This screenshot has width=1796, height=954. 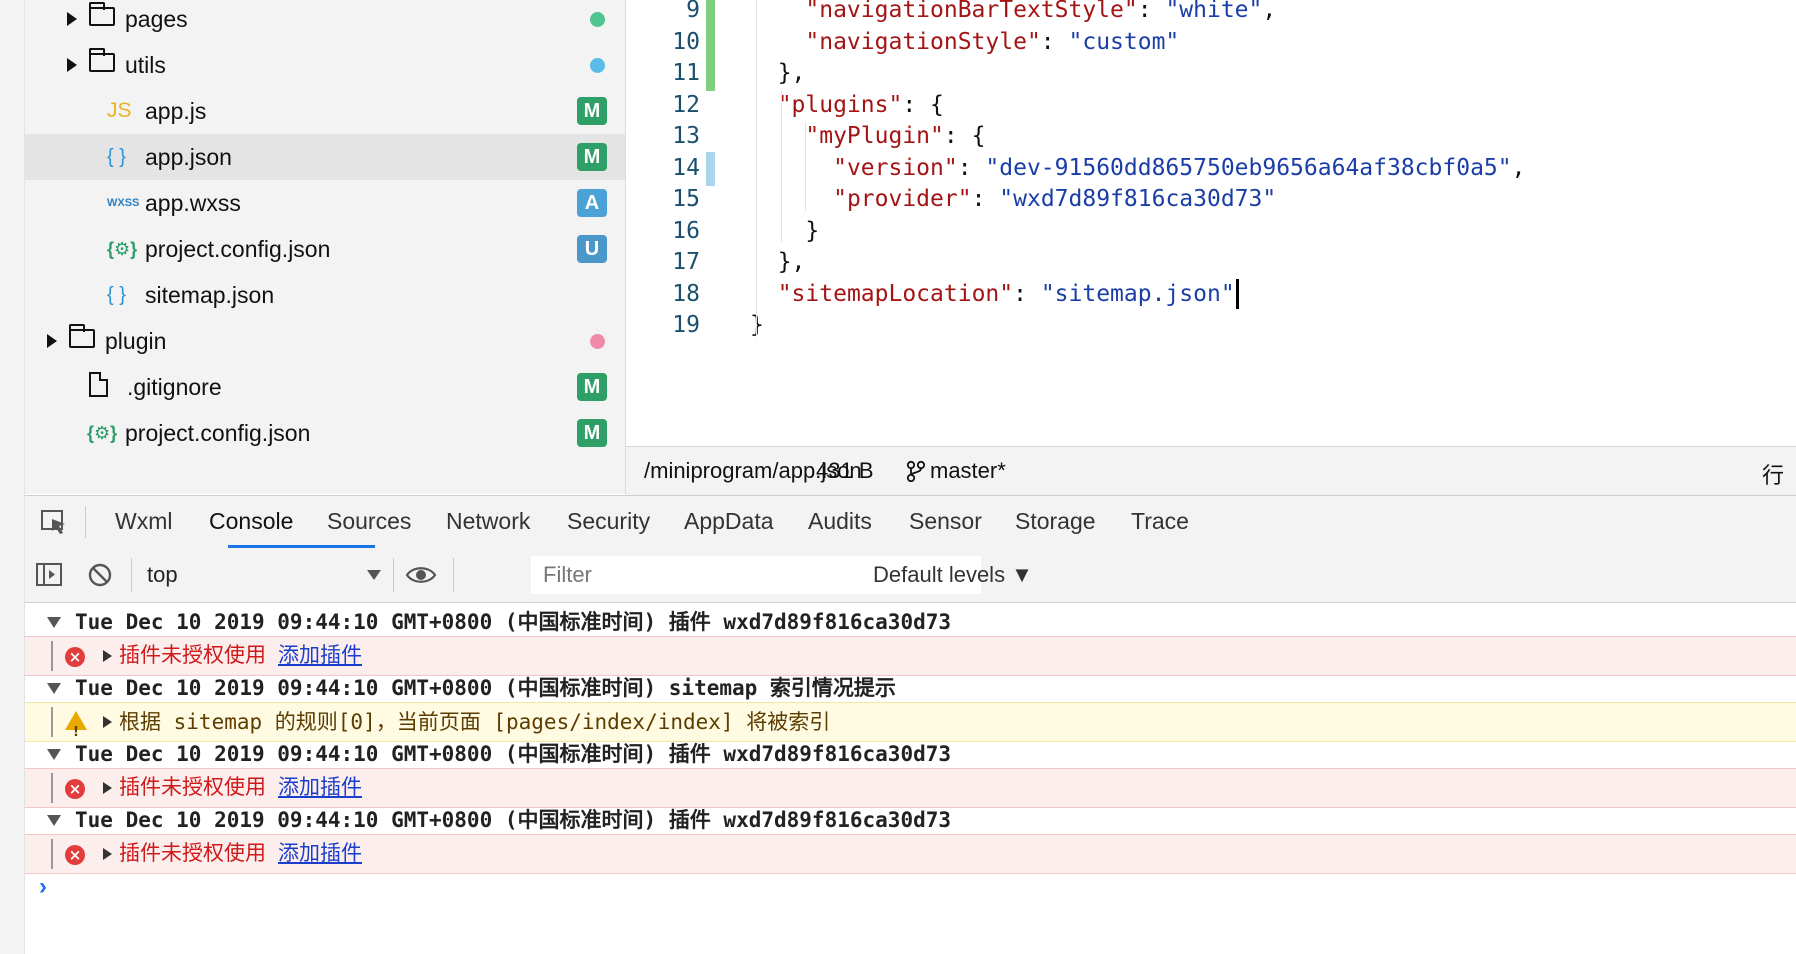 What do you see at coordinates (910, 854) in the screenshot?
I see `error-message: × 插件未授权使用 添加插件` at bounding box center [910, 854].